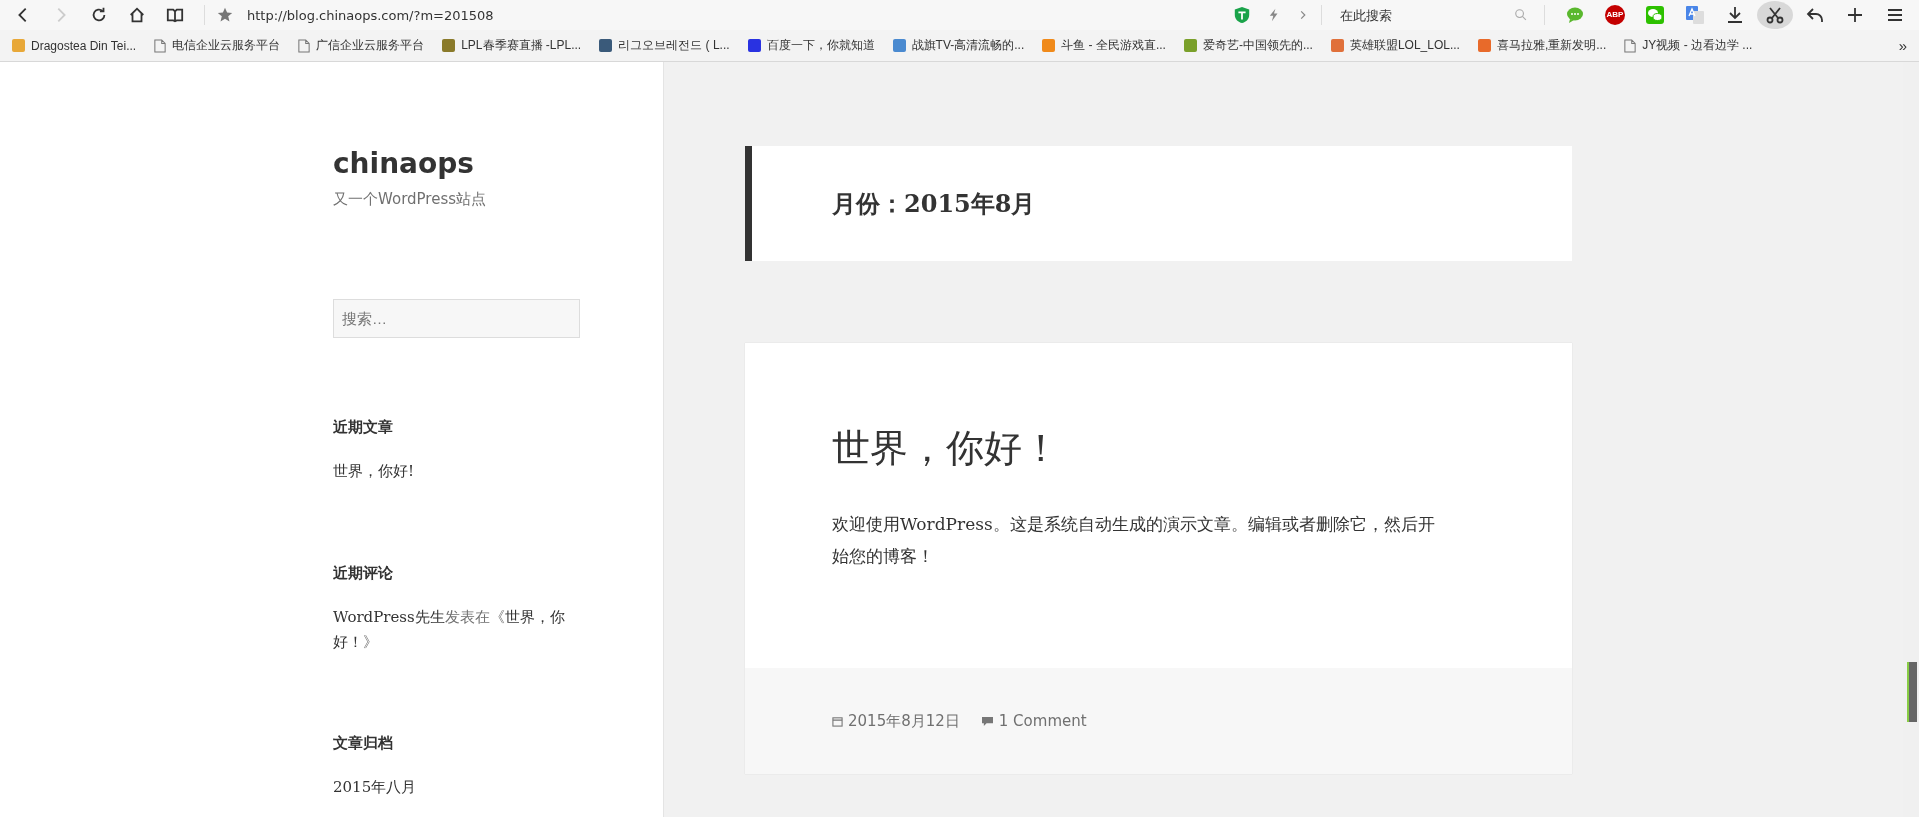  I want to click on reader-icon, so click(175, 15).